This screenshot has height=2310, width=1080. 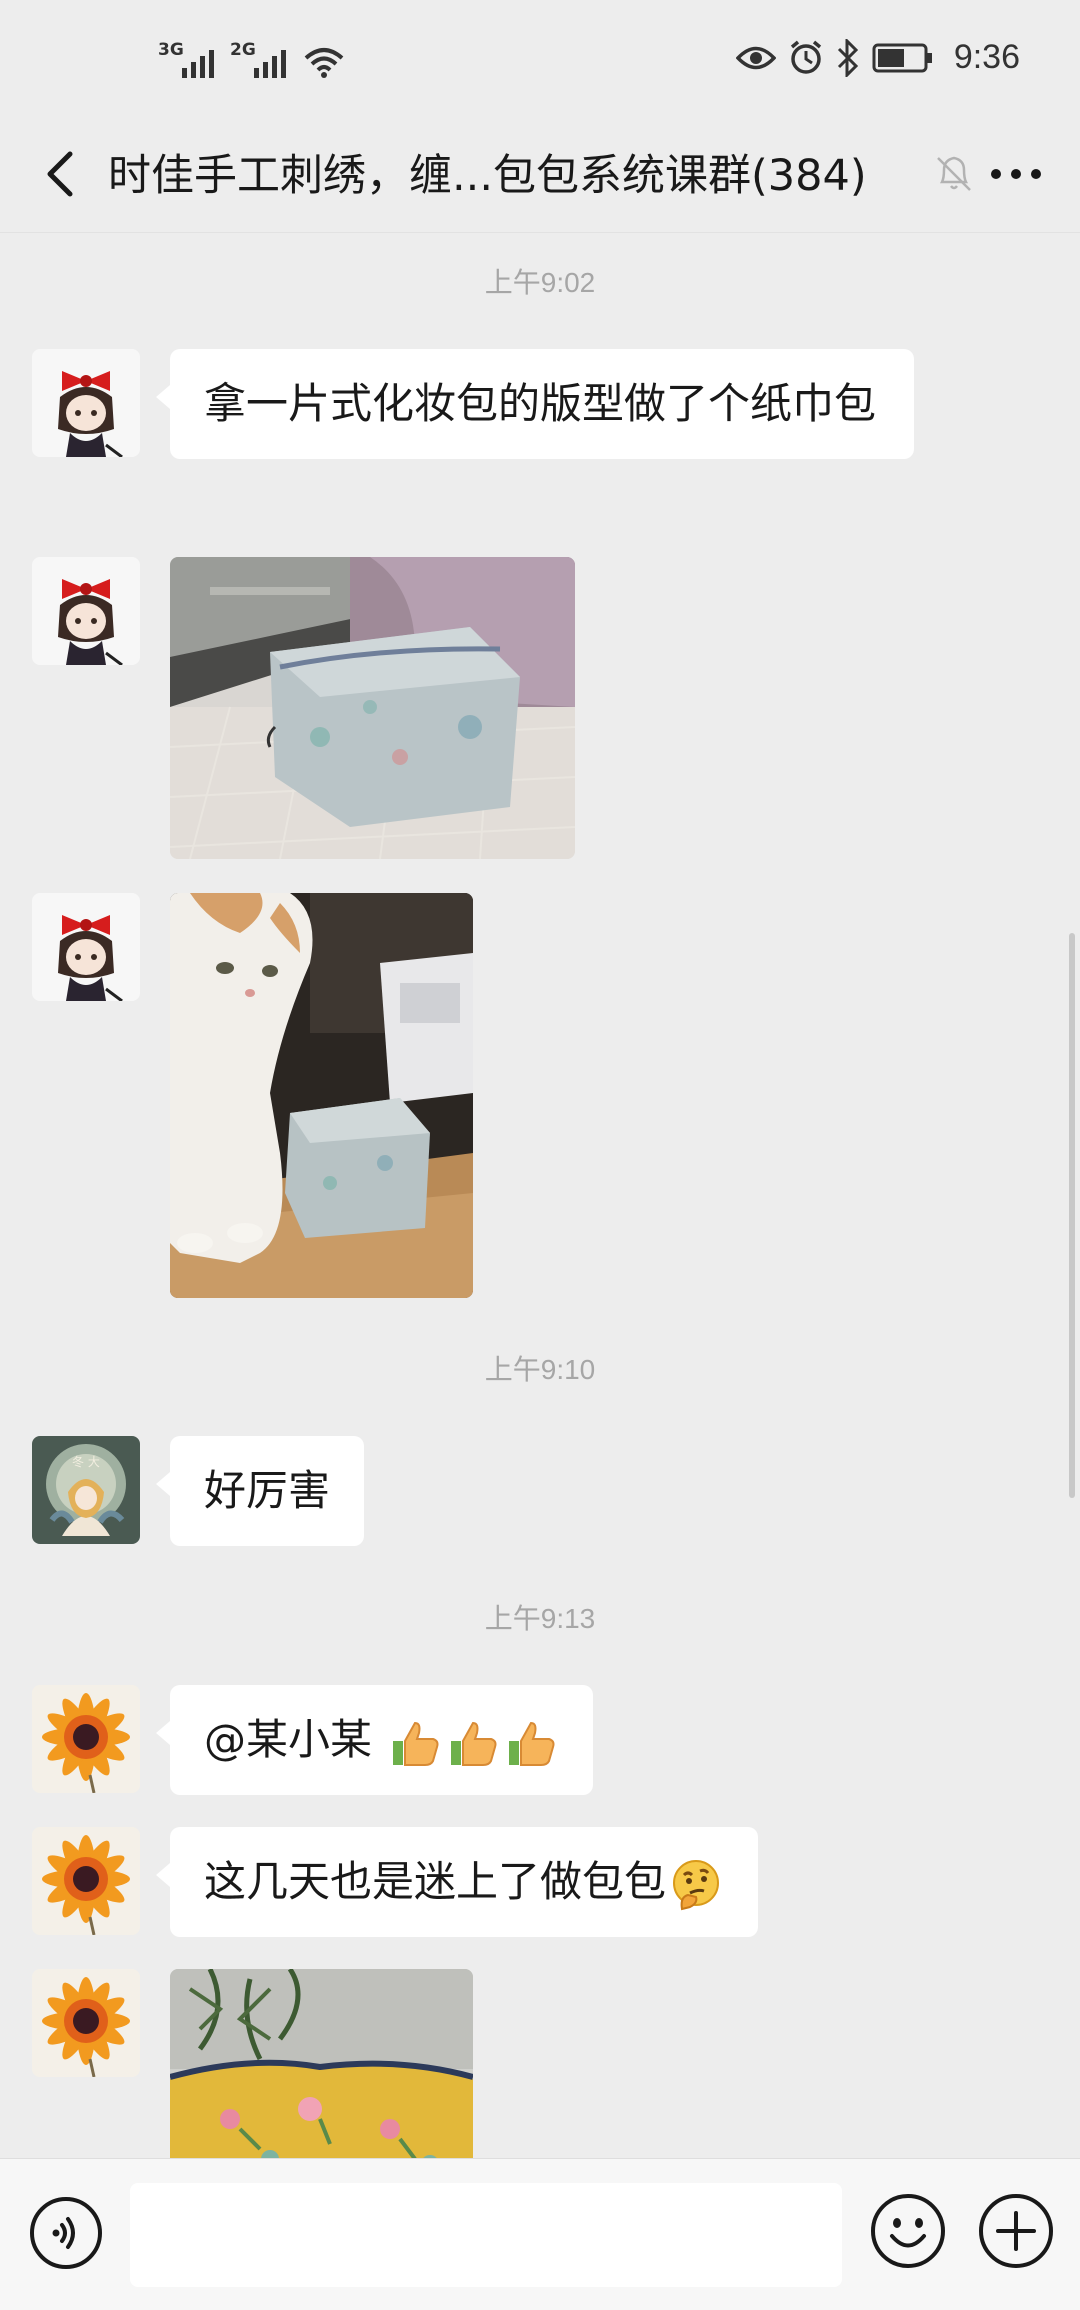 I want to click on status-bar: 3G 2G 9:36, so click(x=540, y=60).